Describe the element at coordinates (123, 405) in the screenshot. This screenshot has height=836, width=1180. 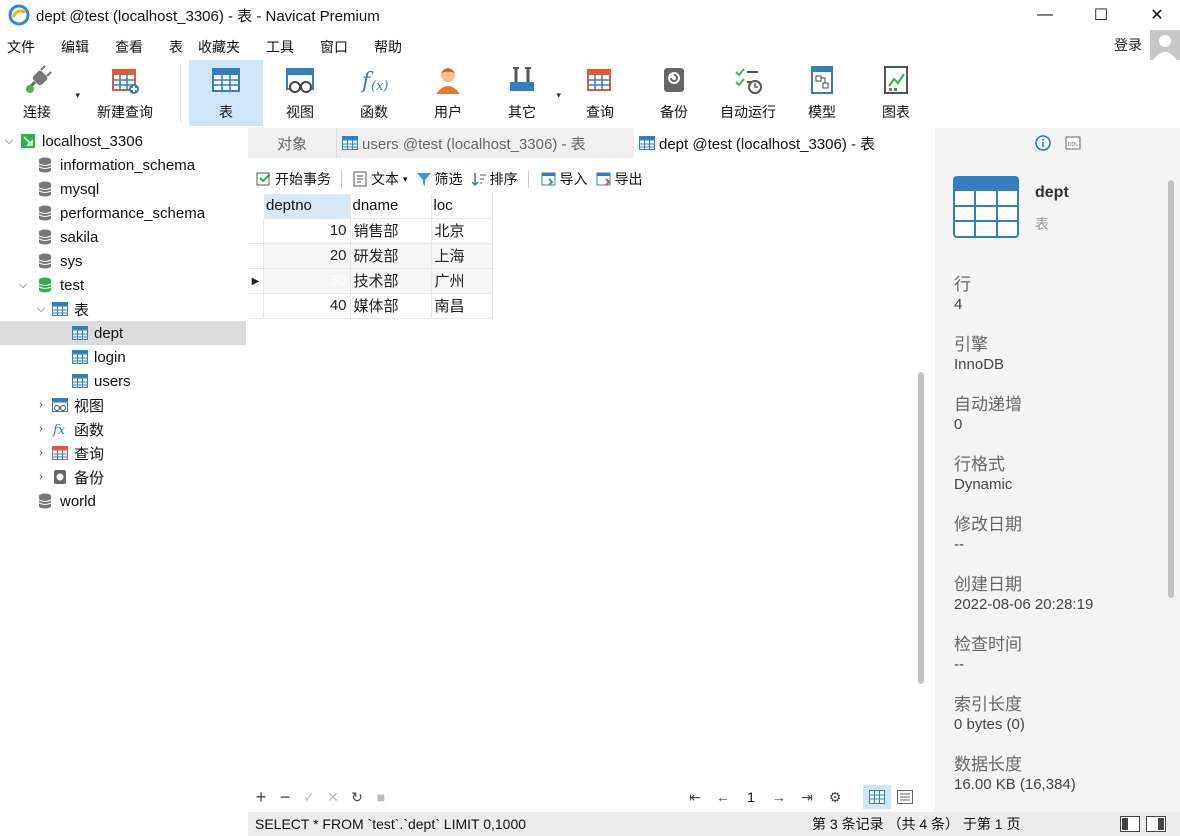
I see `tree-views-folder: › 视图` at that location.